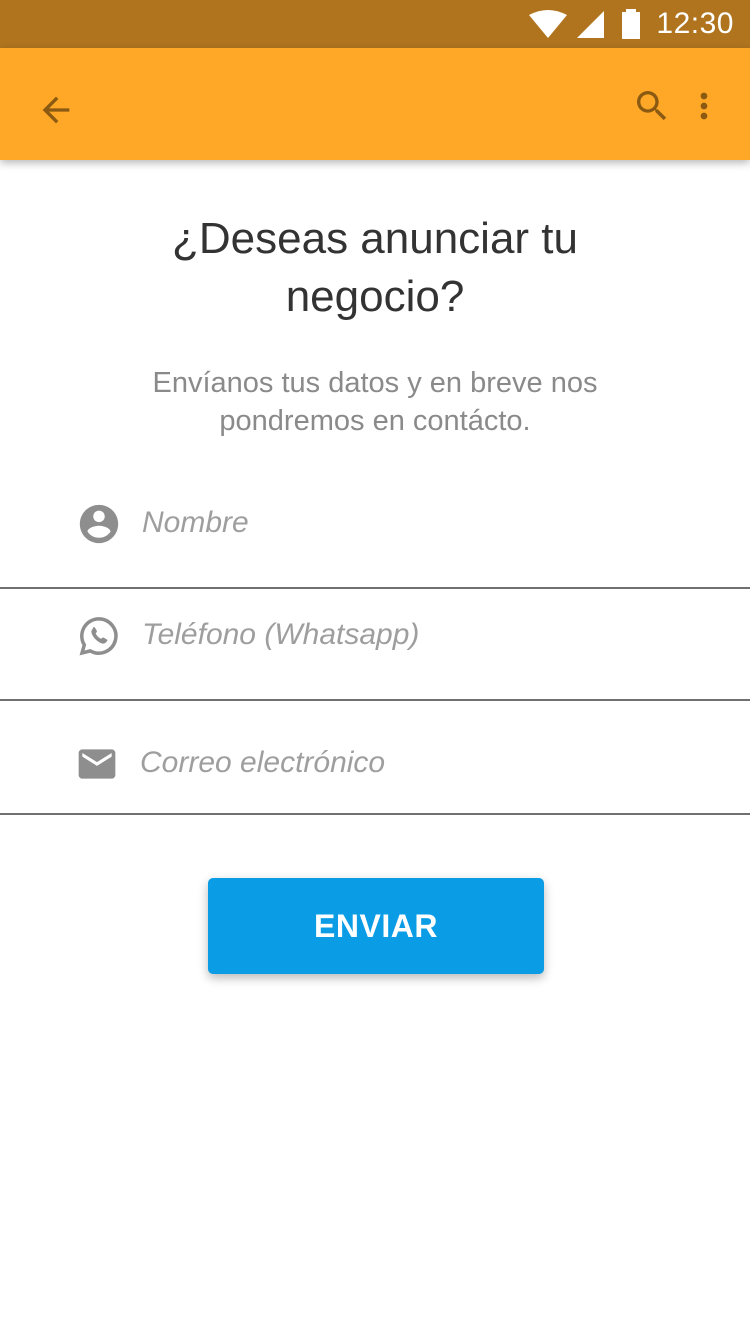 This screenshot has width=750, height=1334. Describe the element at coordinates (376, 926) in the screenshot. I see `send-button: ENVIAR` at that location.